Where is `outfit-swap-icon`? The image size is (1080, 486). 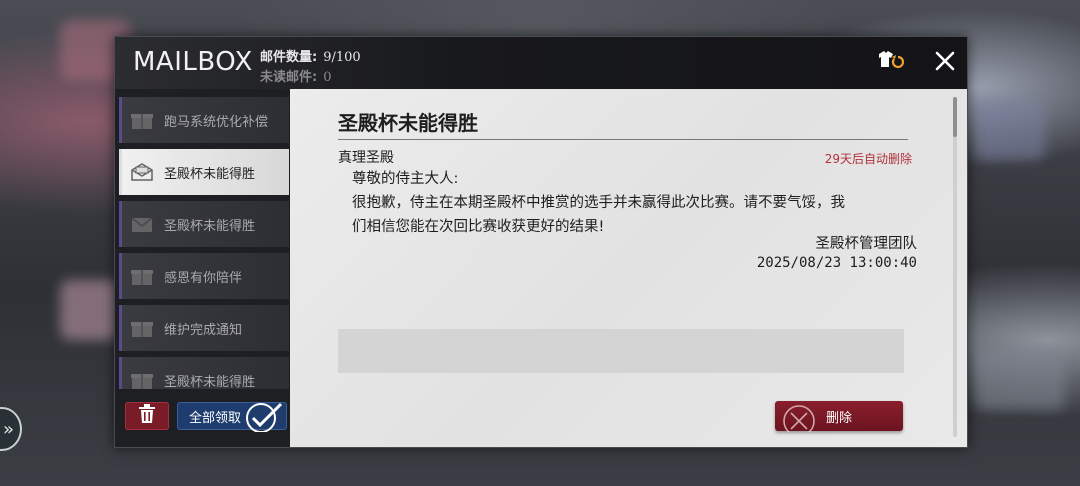
outfit-swap-icon is located at coordinates (891, 61).